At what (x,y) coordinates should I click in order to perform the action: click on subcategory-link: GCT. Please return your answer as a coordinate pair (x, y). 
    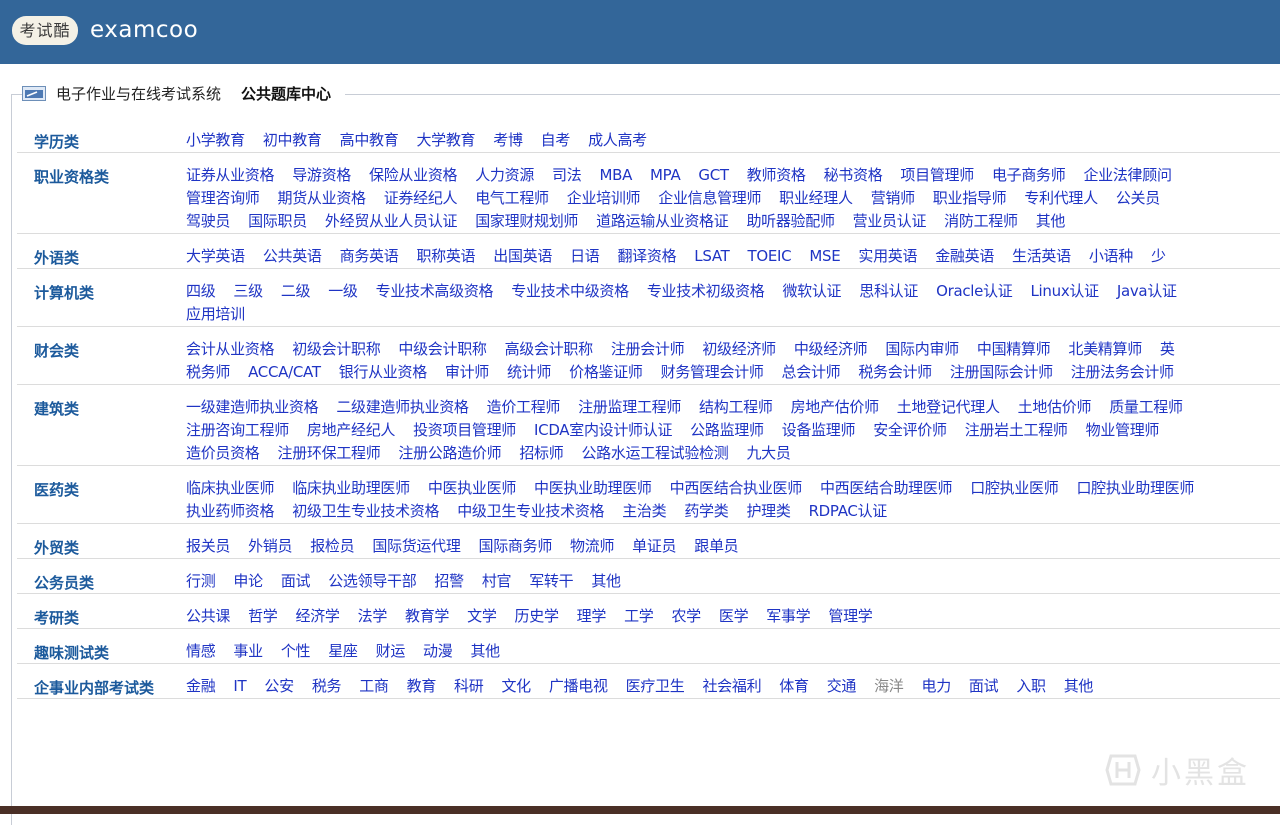
    Looking at the image, I should click on (713, 175).